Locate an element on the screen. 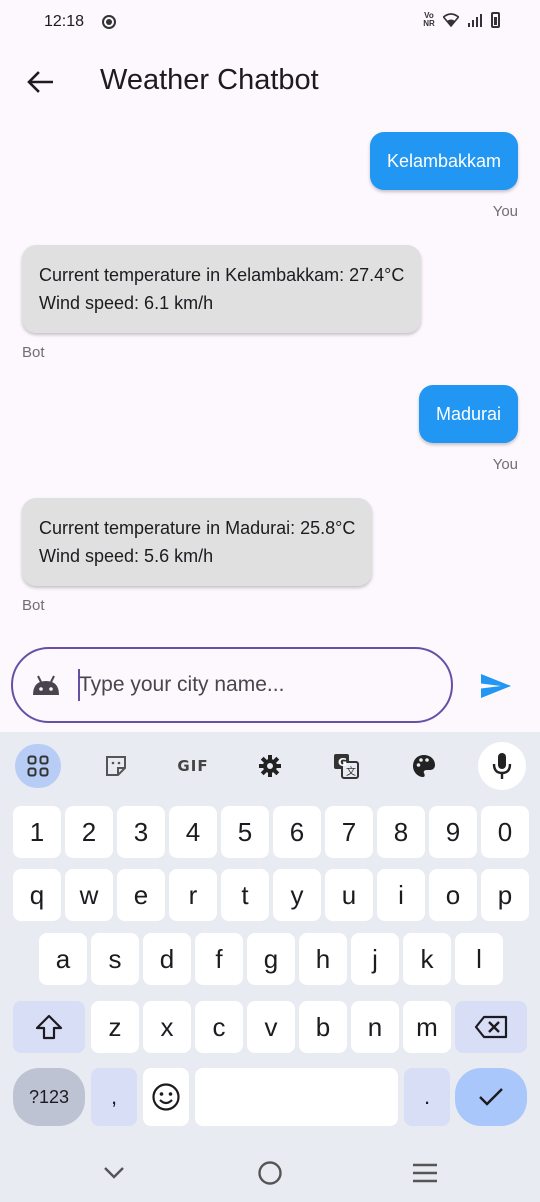 The image size is (540, 1202). chevron-down-icon is located at coordinates (114, 1173).